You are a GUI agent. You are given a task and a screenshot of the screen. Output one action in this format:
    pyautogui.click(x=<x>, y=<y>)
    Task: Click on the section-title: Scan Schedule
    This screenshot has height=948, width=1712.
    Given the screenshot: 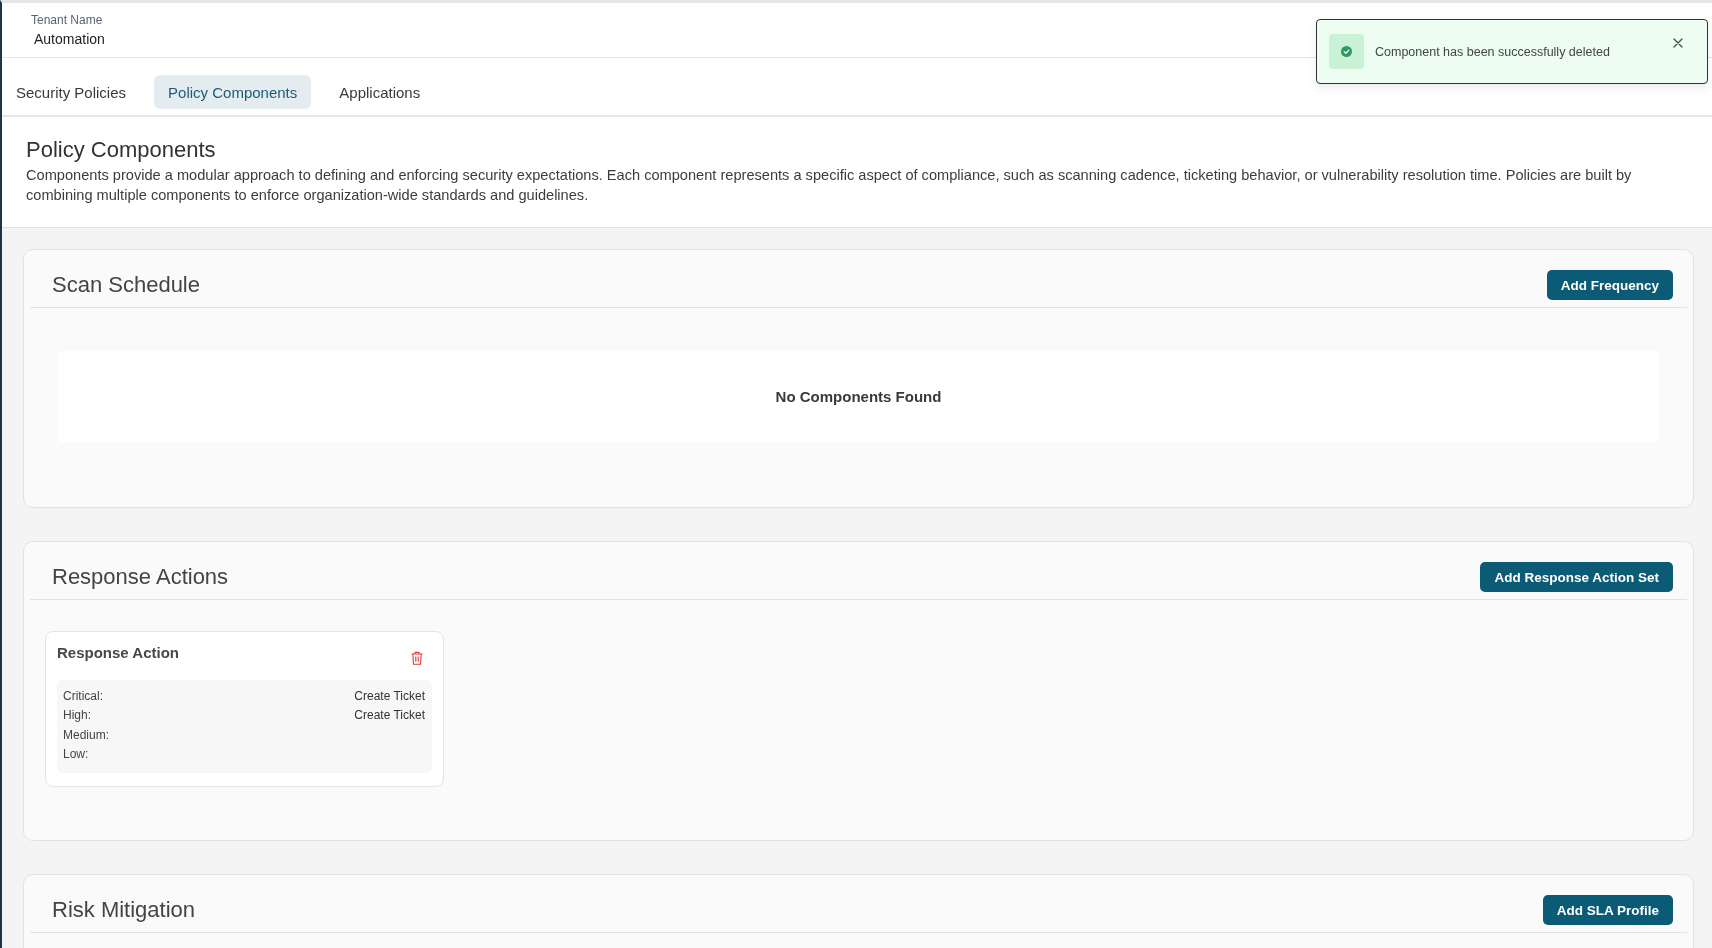 What is the action you would take?
    pyautogui.click(x=126, y=285)
    